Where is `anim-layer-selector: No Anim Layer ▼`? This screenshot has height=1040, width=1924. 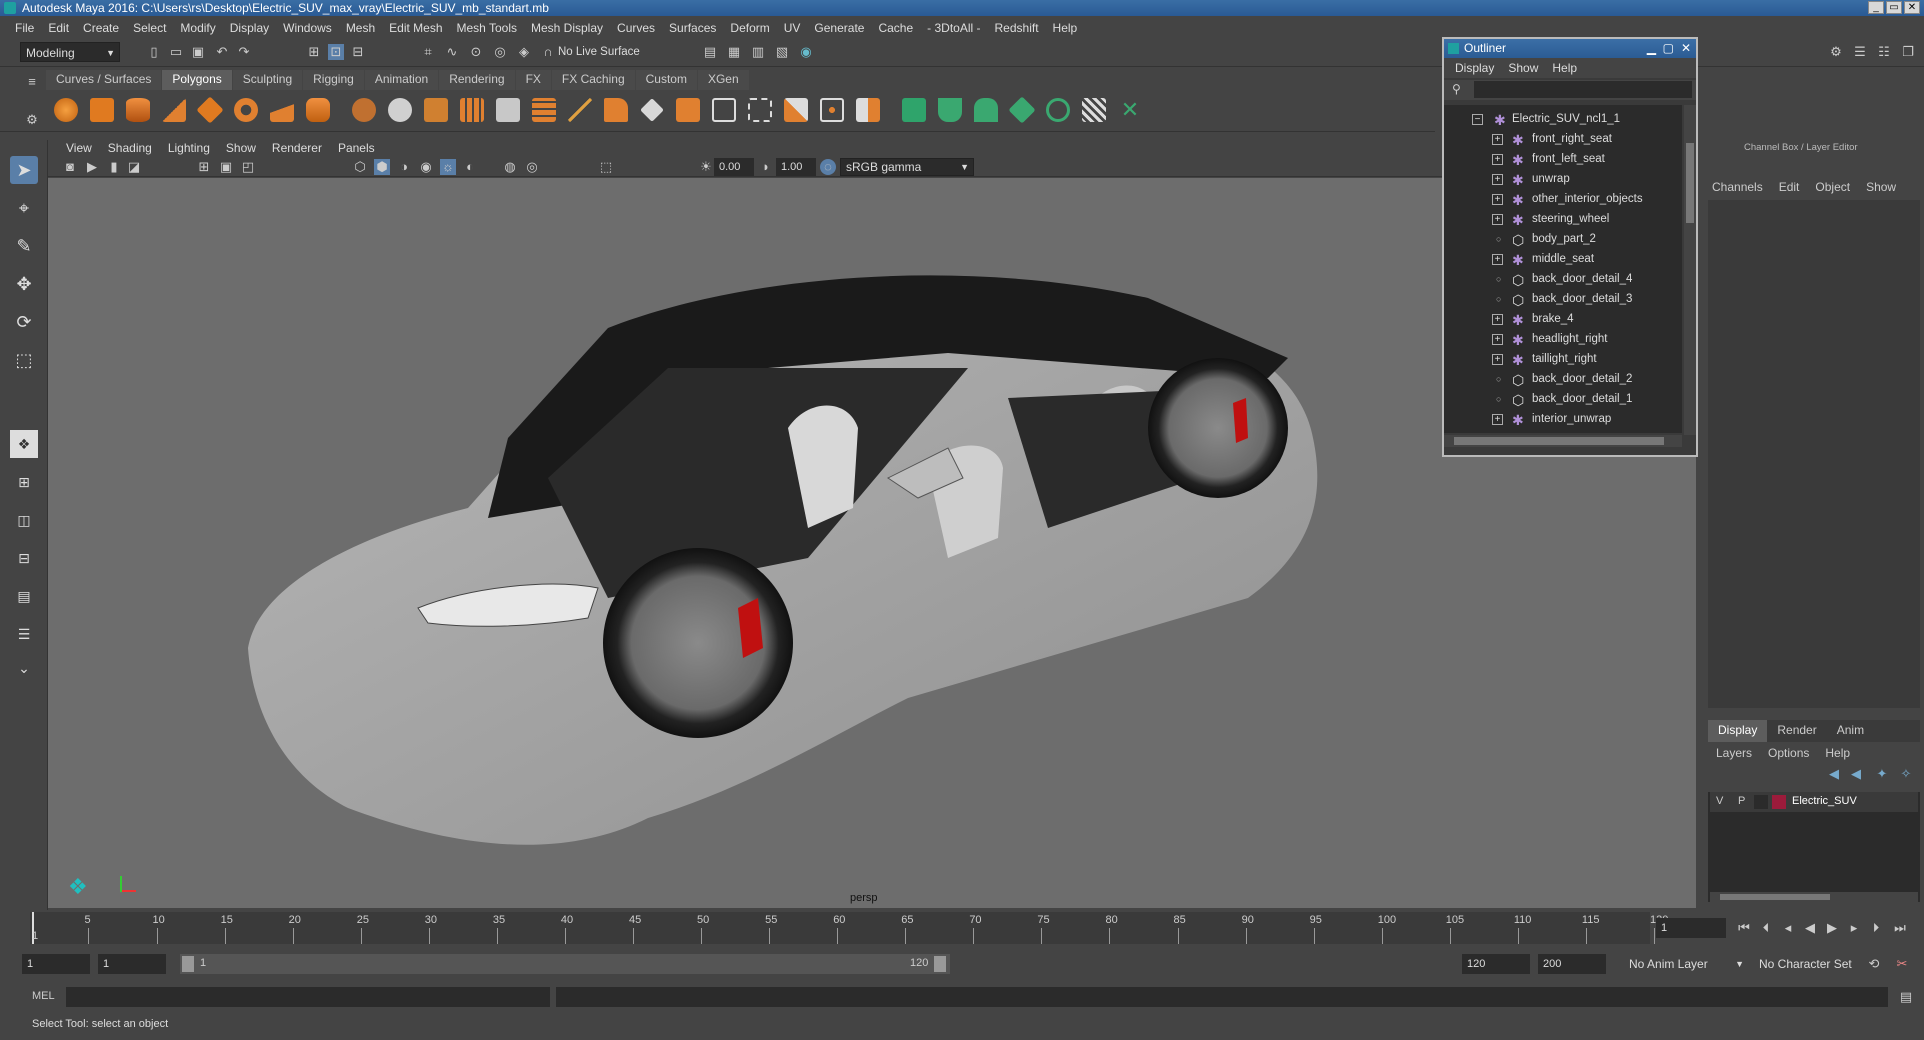
anim-layer-selector: No Anim Layer ▼ is located at coordinates (1686, 964).